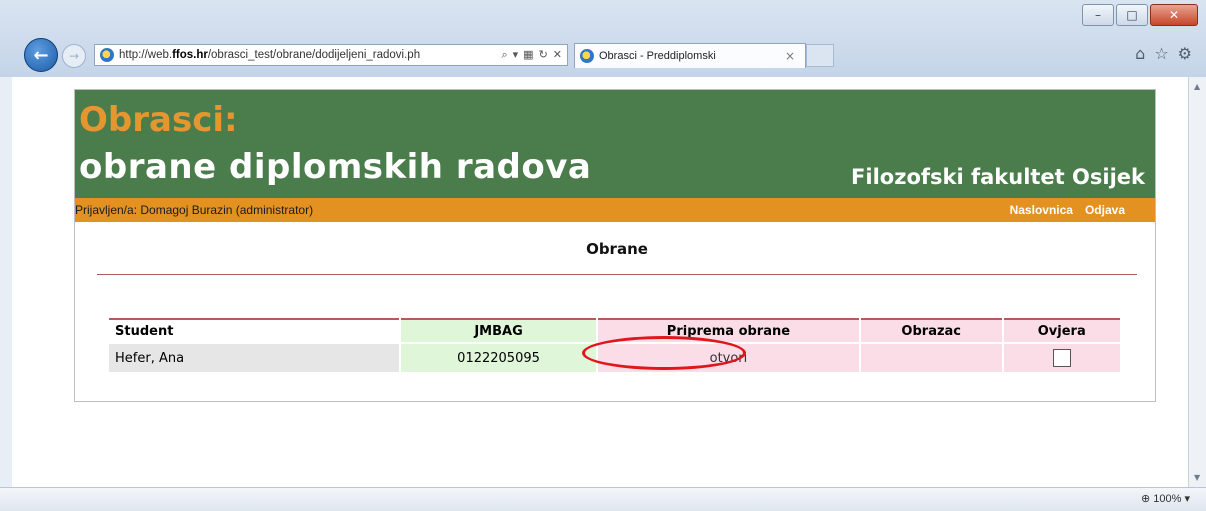 The image size is (1206, 511). Describe the element at coordinates (1132, 15) in the screenshot. I see `maximize-icon: □` at that location.